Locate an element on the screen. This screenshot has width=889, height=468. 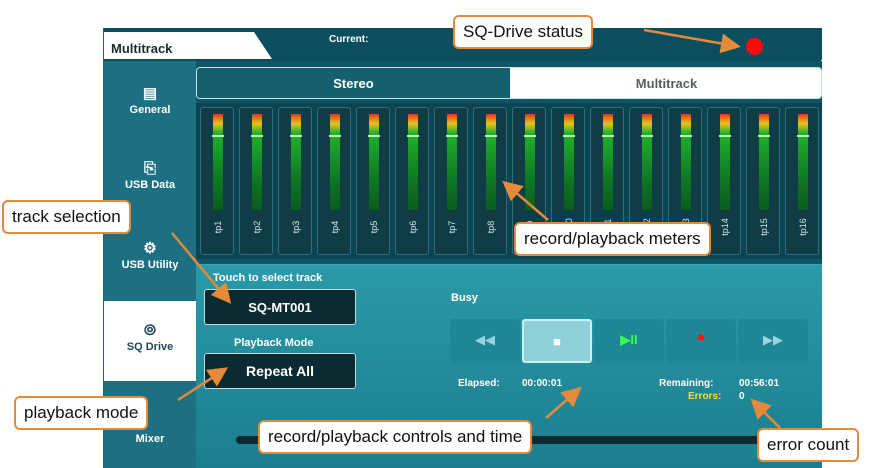
meter-label: tp1 is located at coordinates (218, 227).